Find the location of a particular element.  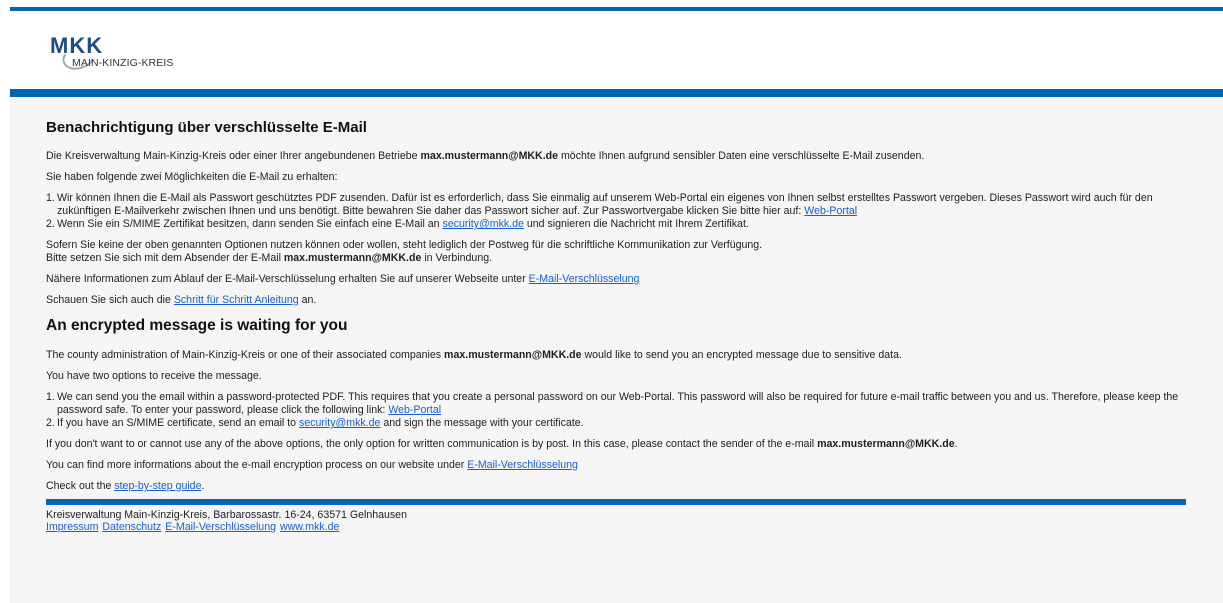

de-security-email-link: security@mkk.de is located at coordinates (483, 224).